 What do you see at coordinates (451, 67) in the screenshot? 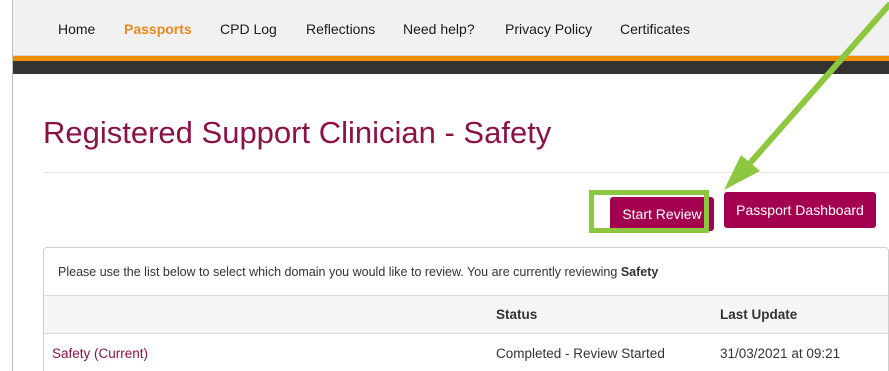
I see `dark-bar` at bounding box center [451, 67].